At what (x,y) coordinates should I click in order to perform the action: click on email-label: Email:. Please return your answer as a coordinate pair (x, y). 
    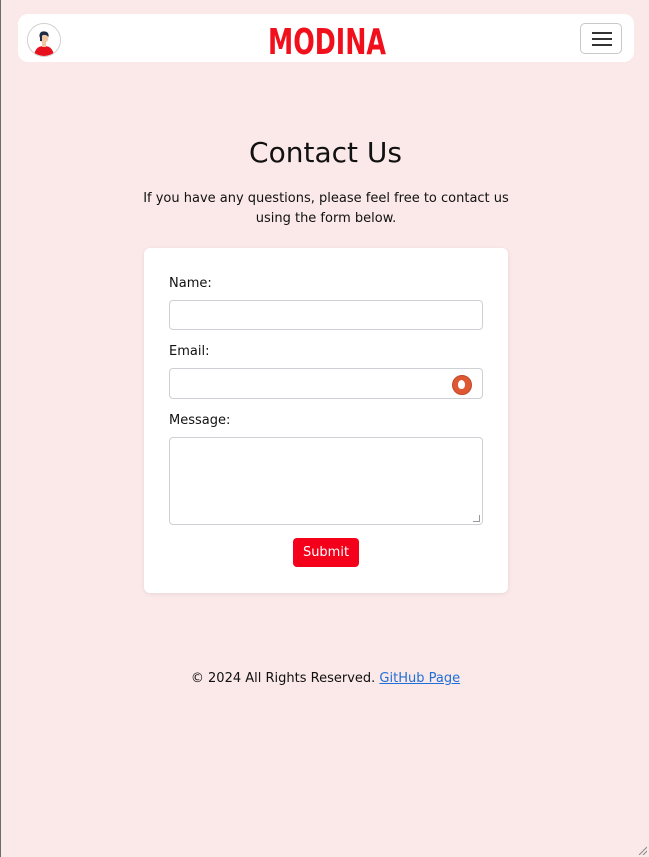
    Looking at the image, I should click on (189, 351).